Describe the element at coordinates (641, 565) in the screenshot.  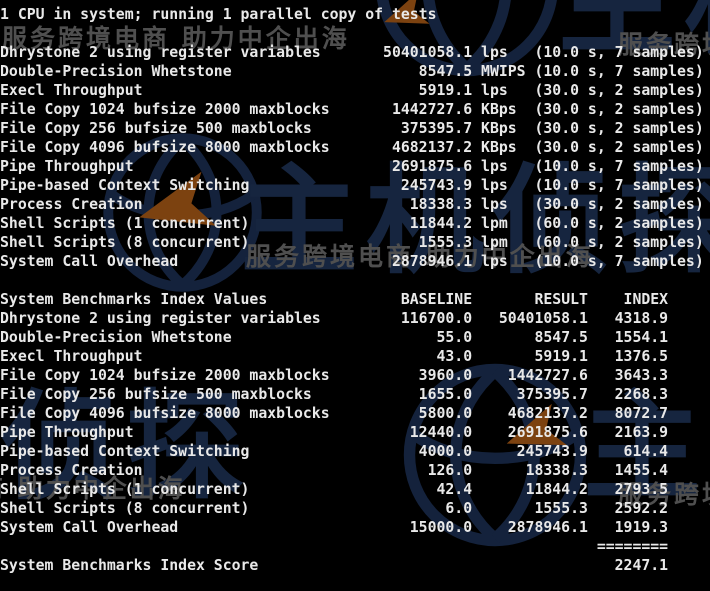
I see `score-value: 2247.1` at that location.